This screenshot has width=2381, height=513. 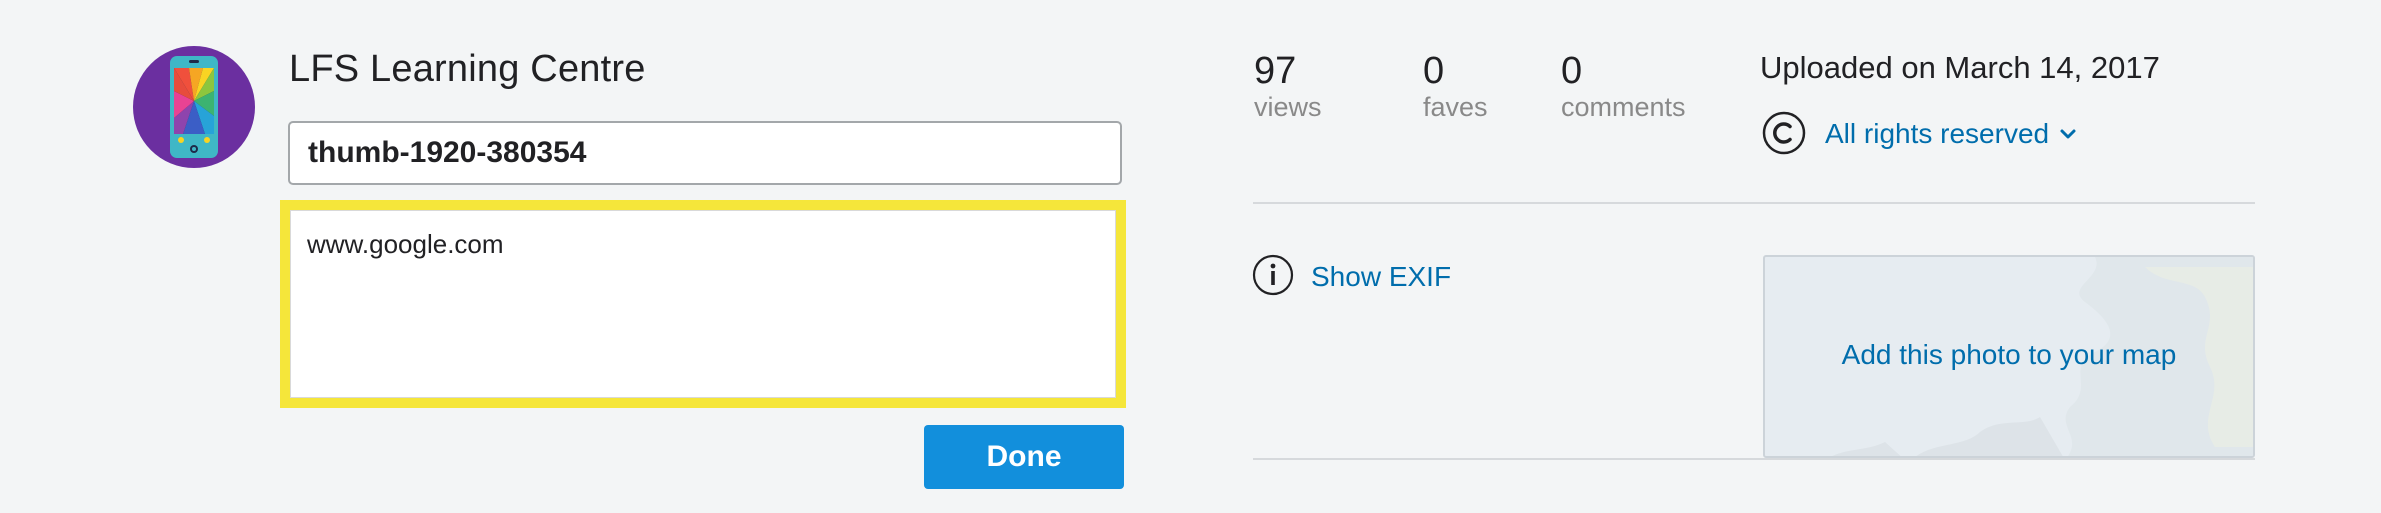 I want to click on stat-label: views, so click(x=1288, y=107).